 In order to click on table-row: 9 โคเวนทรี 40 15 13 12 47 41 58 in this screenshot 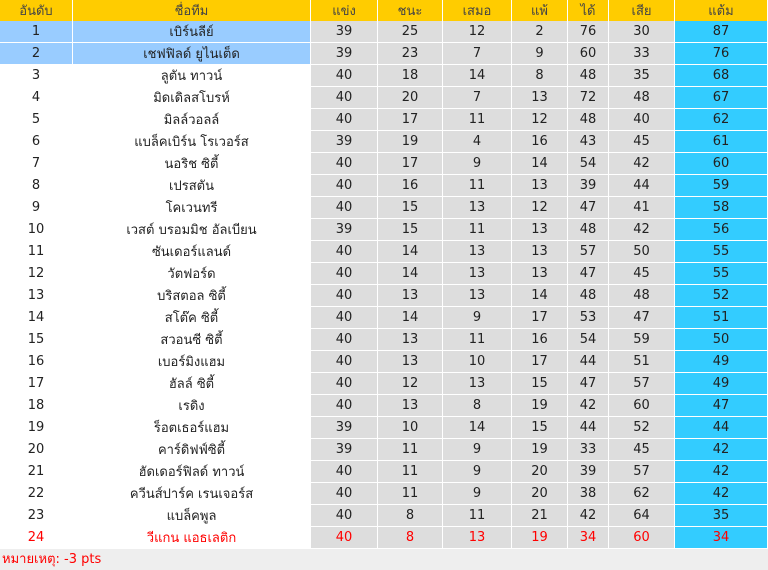, I will do `click(384, 208)`.